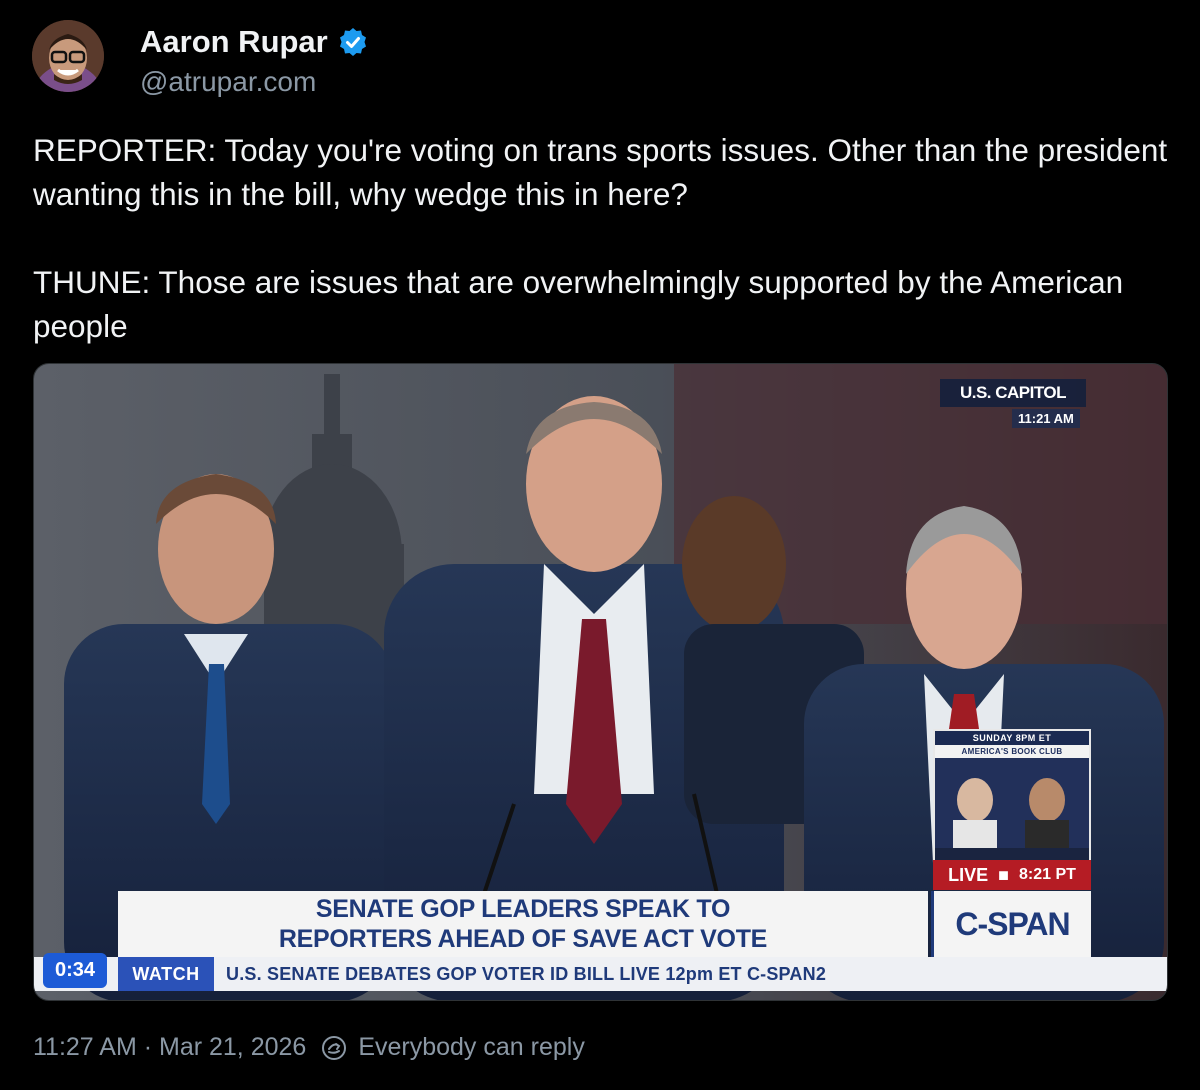  Describe the element at coordinates (523, 939) in the screenshot. I see `headline-line-2: REPORTERS AHEAD OF SAVE ACT VOTE` at that location.